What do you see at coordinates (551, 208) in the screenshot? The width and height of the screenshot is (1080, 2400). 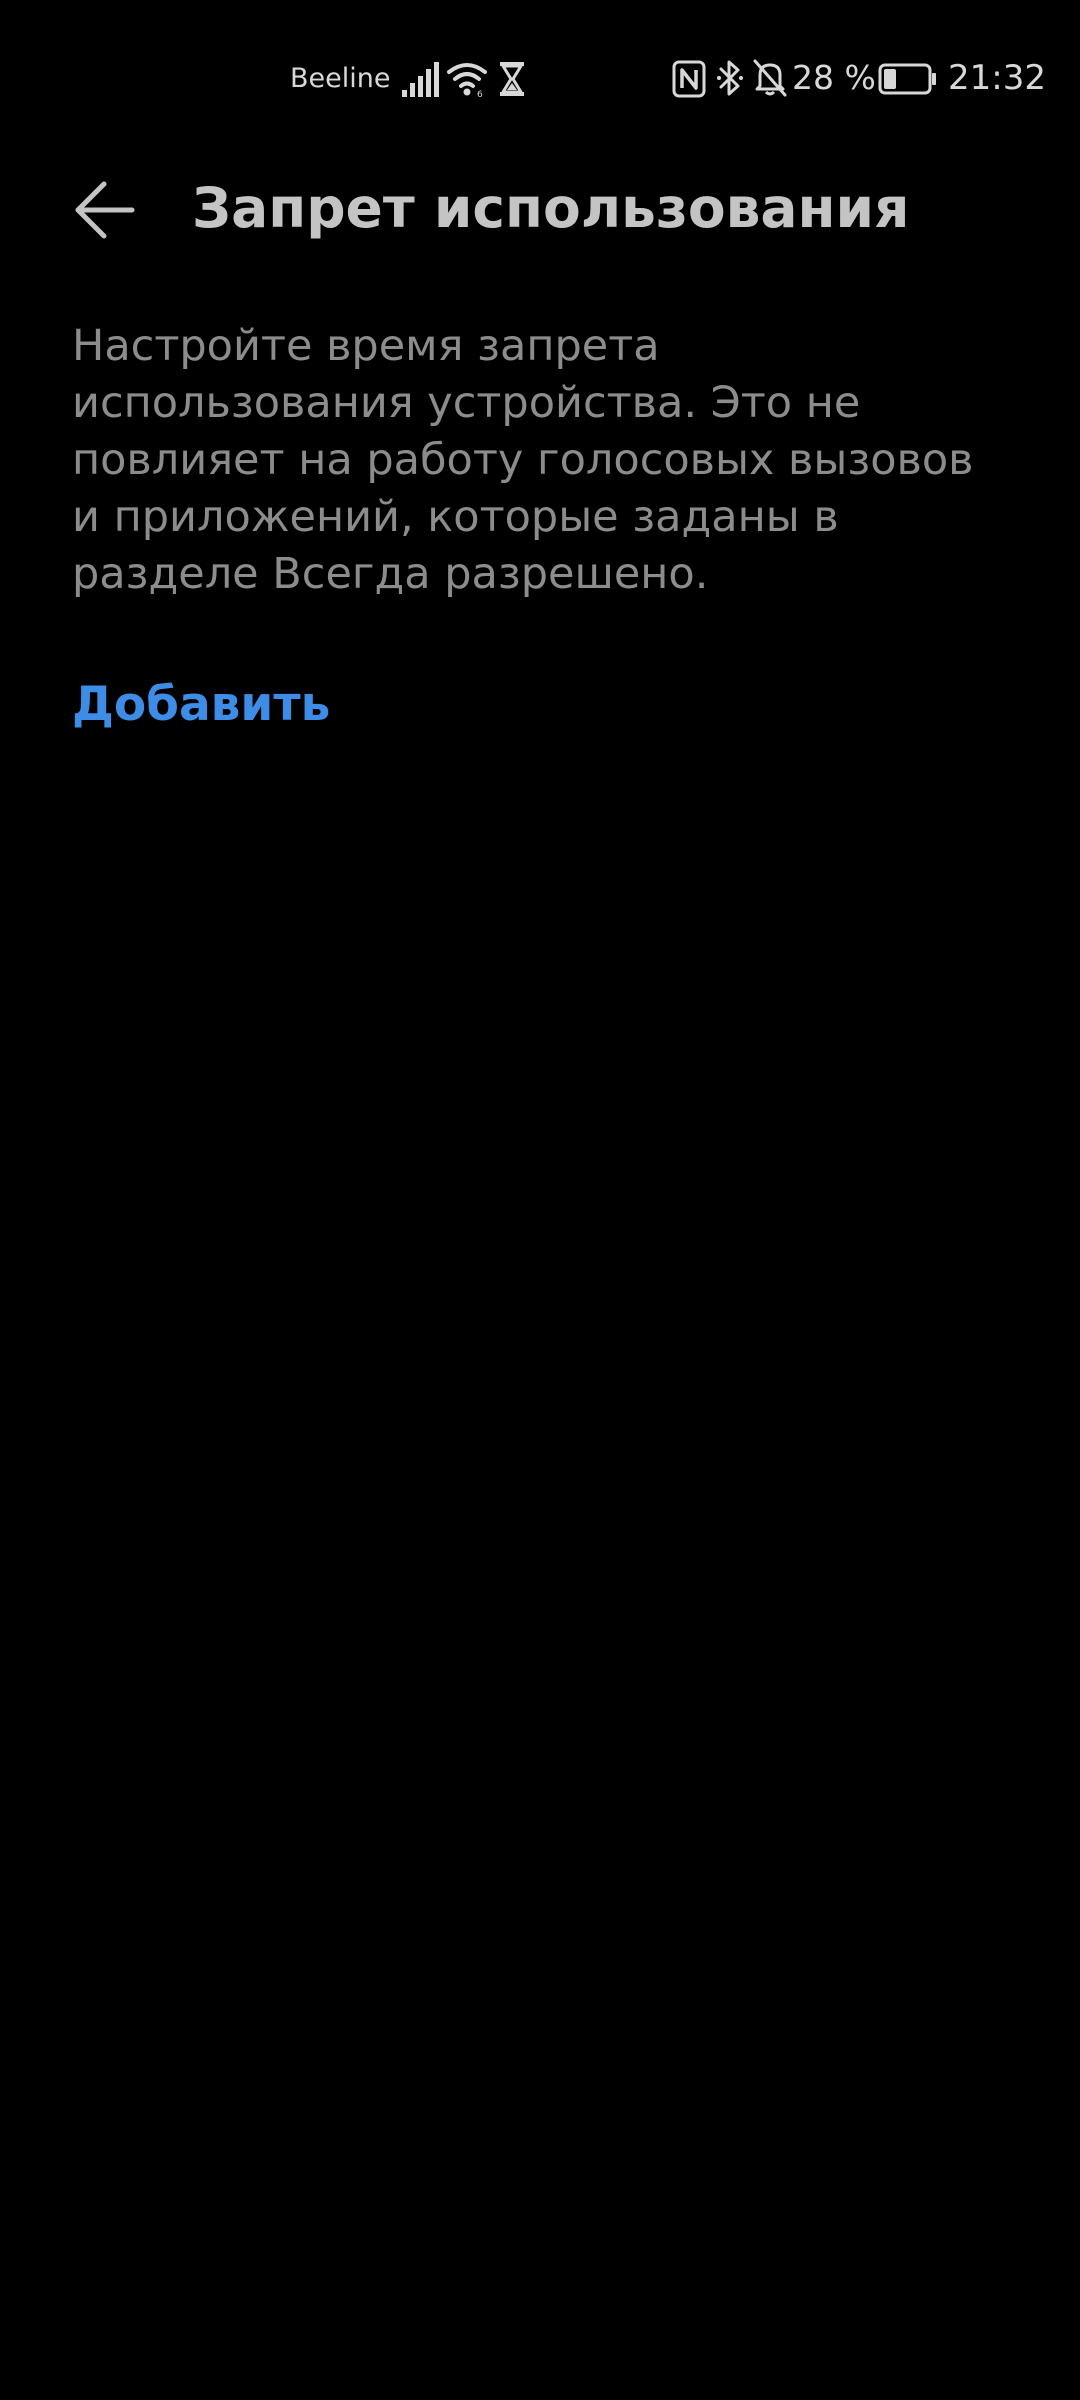 I see `page-title: Запрет использования` at bounding box center [551, 208].